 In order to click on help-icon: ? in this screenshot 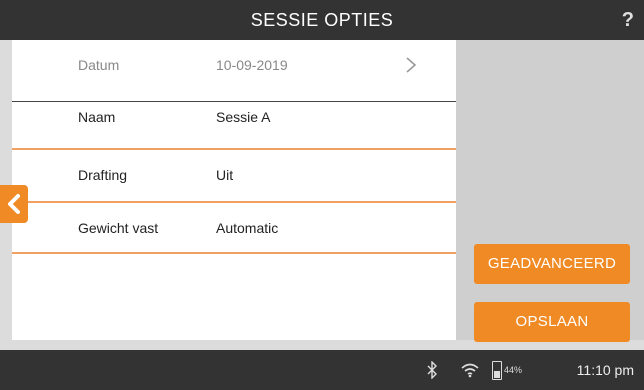, I will do `click(628, 20)`.